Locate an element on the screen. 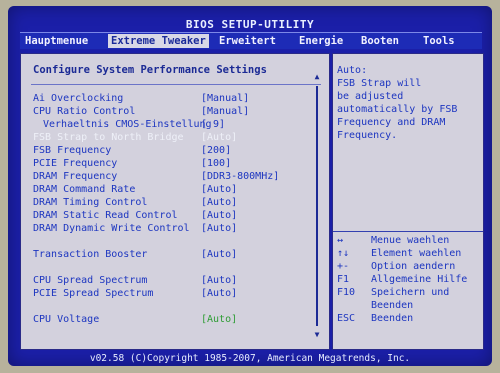 This screenshot has width=500, height=373. scrollbar: ▲ ▼ is located at coordinates (317, 207).